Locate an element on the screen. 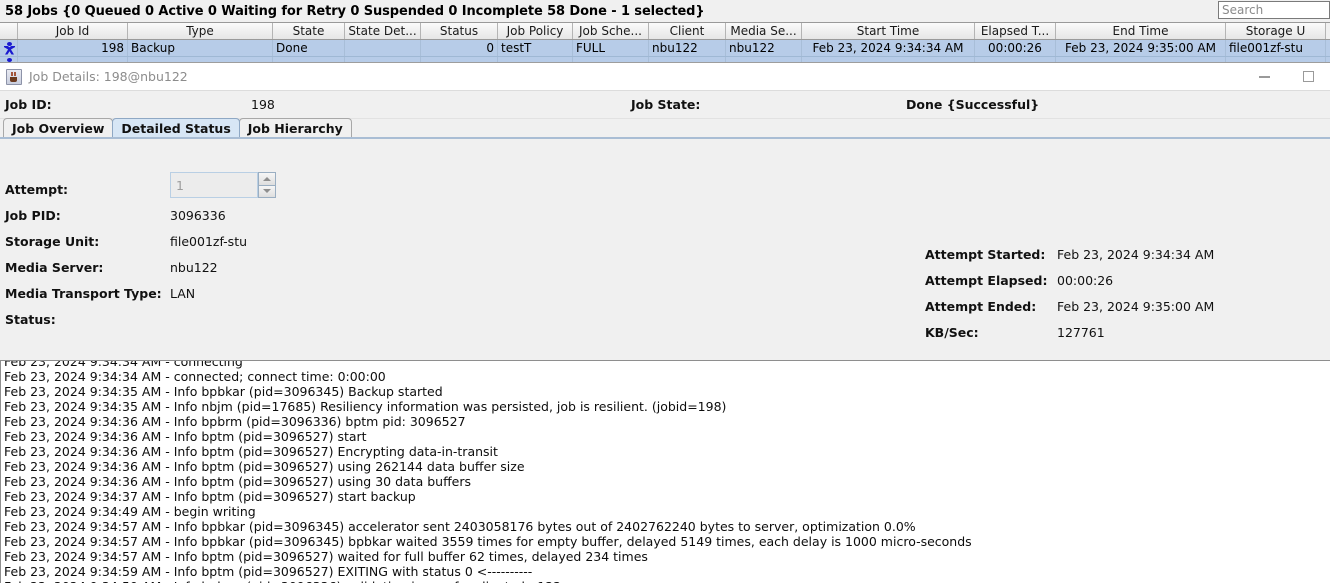 This screenshot has height=583, width=1330. media-transport-type-label: Media Transport Type: is located at coordinates (83, 293).